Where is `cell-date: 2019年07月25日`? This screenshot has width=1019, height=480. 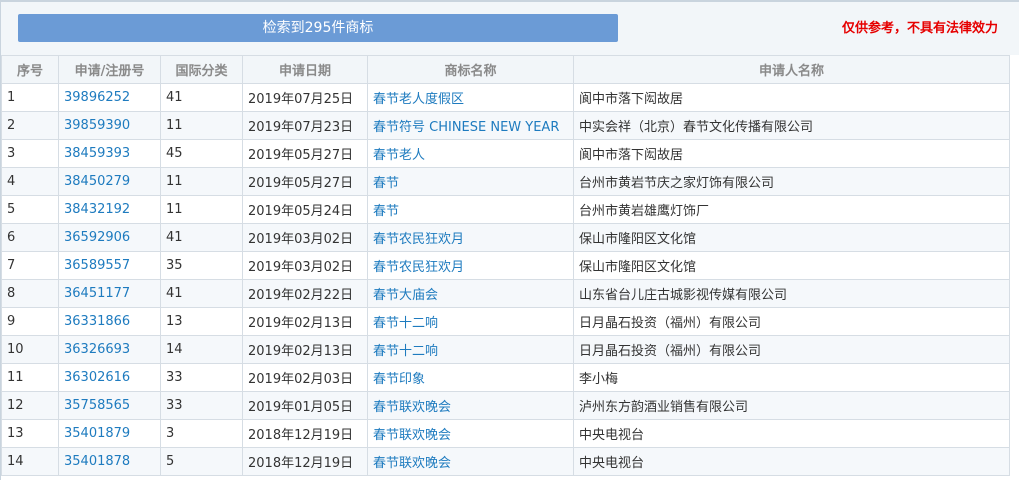
cell-date: 2019年07月25日 is located at coordinates (301, 99).